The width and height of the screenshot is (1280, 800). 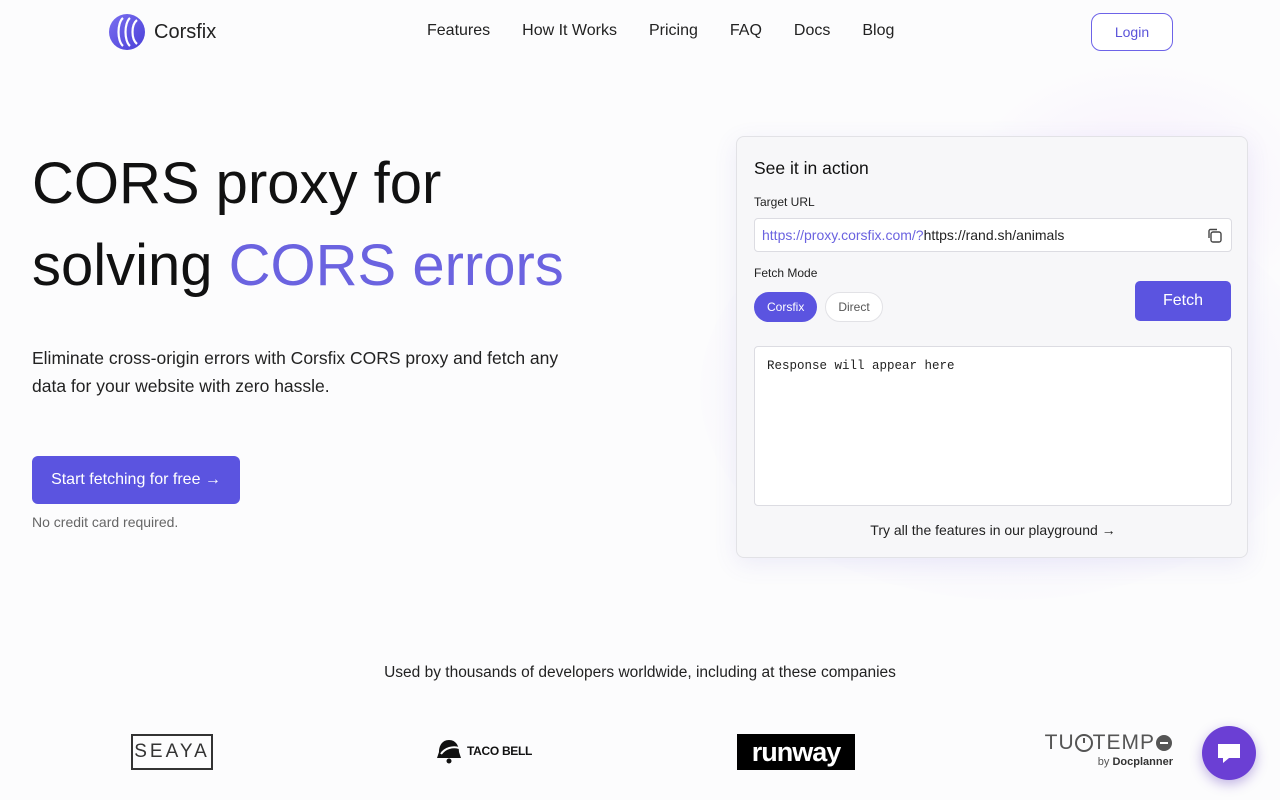 What do you see at coordinates (843, 235) in the screenshot?
I see `url-prefix: https://proxy.corsfix.com/?` at bounding box center [843, 235].